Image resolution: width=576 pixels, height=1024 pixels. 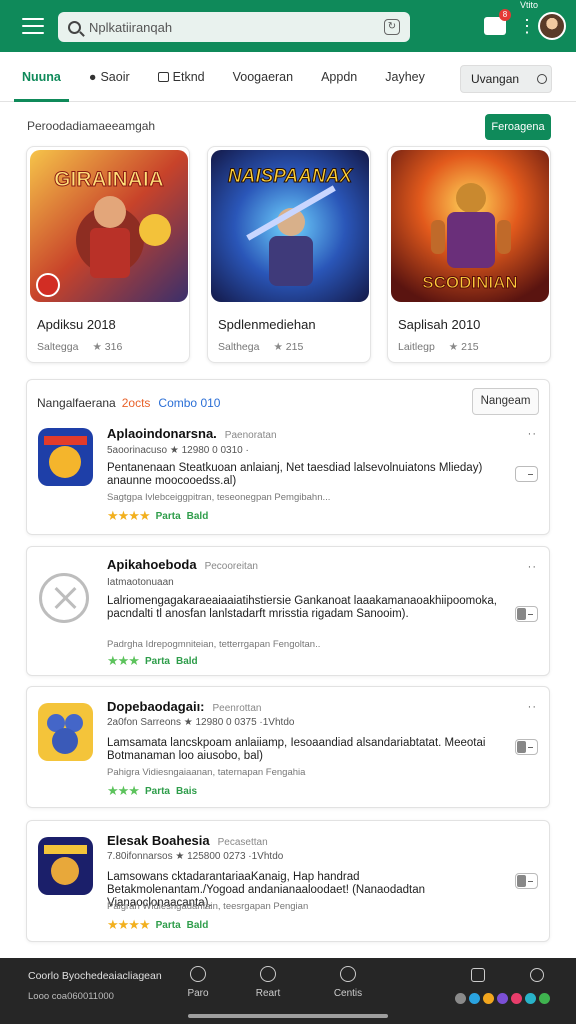 I want to click on clear-icon: ↻, so click(x=392, y=27).